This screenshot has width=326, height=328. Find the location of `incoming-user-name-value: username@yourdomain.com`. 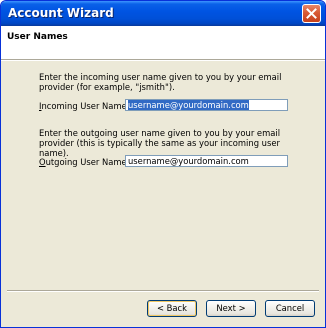

incoming-user-name-value: username@yourdomain.com is located at coordinates (188, 105).